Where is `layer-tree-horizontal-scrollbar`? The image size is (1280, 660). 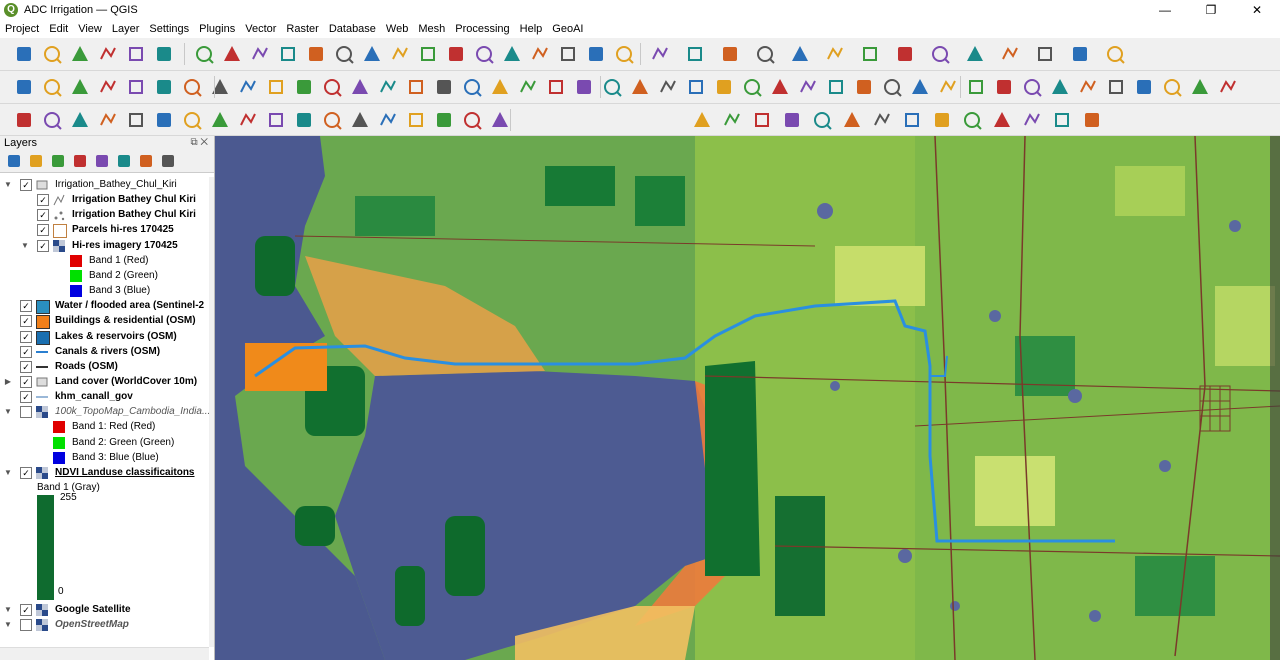 layer-tree-horizontal-scrollbar is located at coordinates (104, 653).